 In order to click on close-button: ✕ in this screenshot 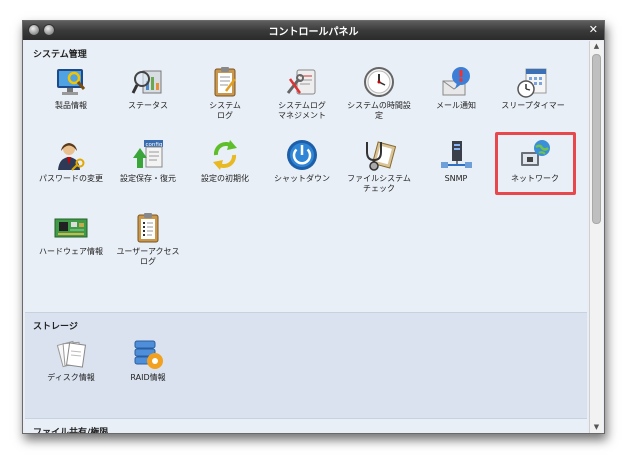, I will do `click(593, 29)`.